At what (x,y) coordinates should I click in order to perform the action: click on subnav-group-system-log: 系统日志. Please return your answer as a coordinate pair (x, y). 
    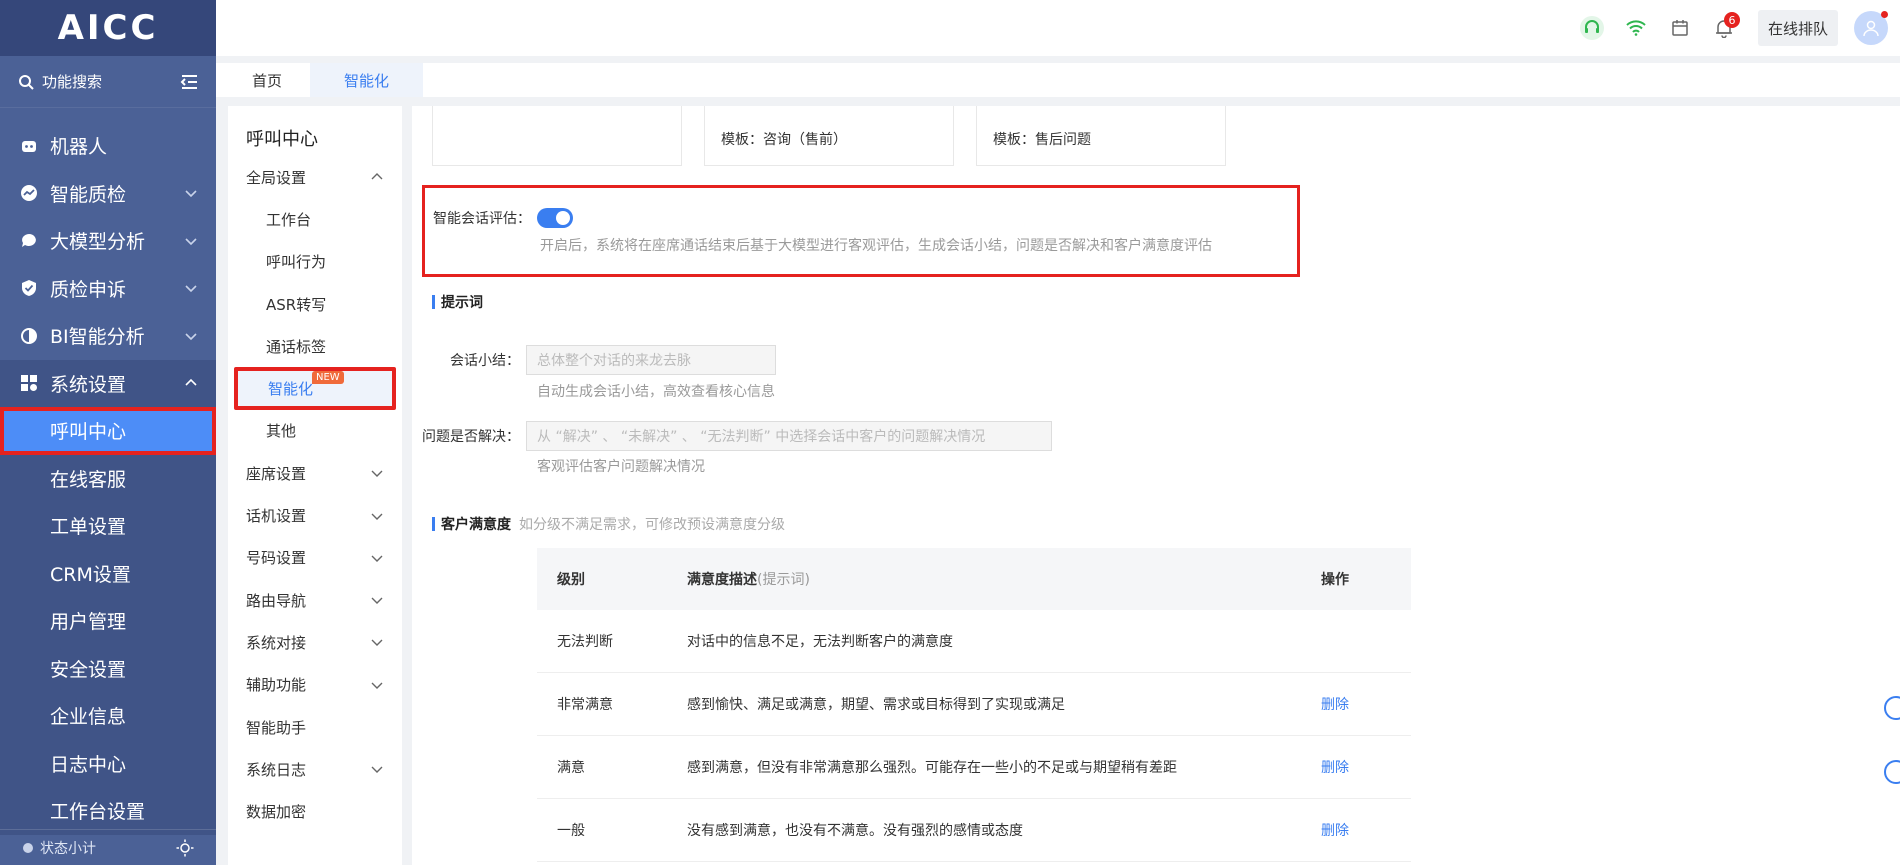
    Looking at the image, I should click on (315, 769).